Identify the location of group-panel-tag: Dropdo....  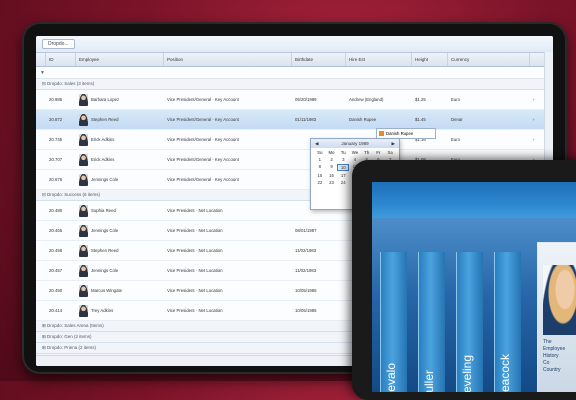
(58, 44).